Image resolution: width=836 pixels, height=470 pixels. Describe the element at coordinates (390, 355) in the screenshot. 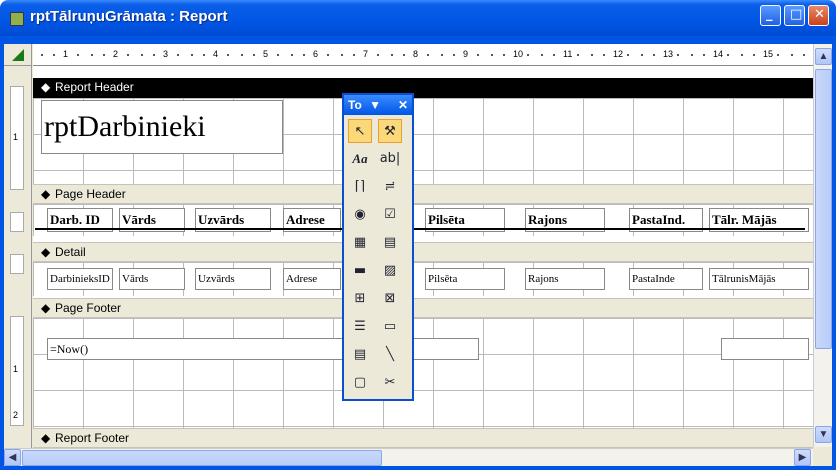

I see `line-tool-icon: ╲` at that location.